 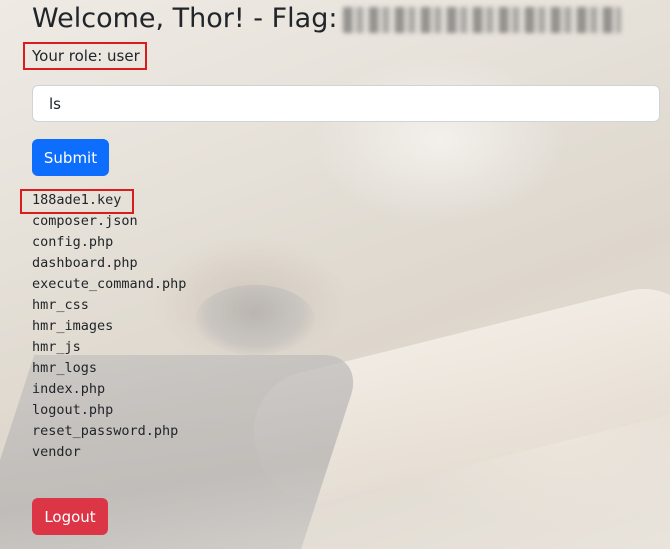 I want to click on flag-value-redacted, so click(x=482, y=19).